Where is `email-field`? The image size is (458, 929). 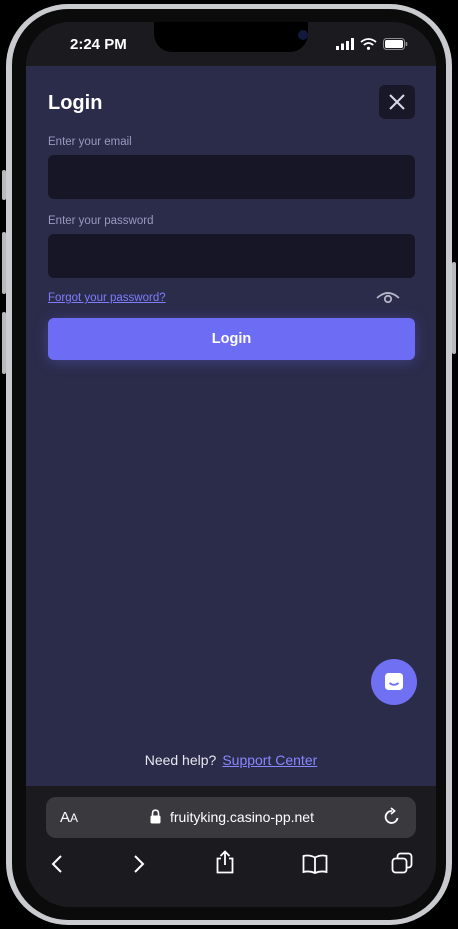
email-field is located at coordinates (231, 177).